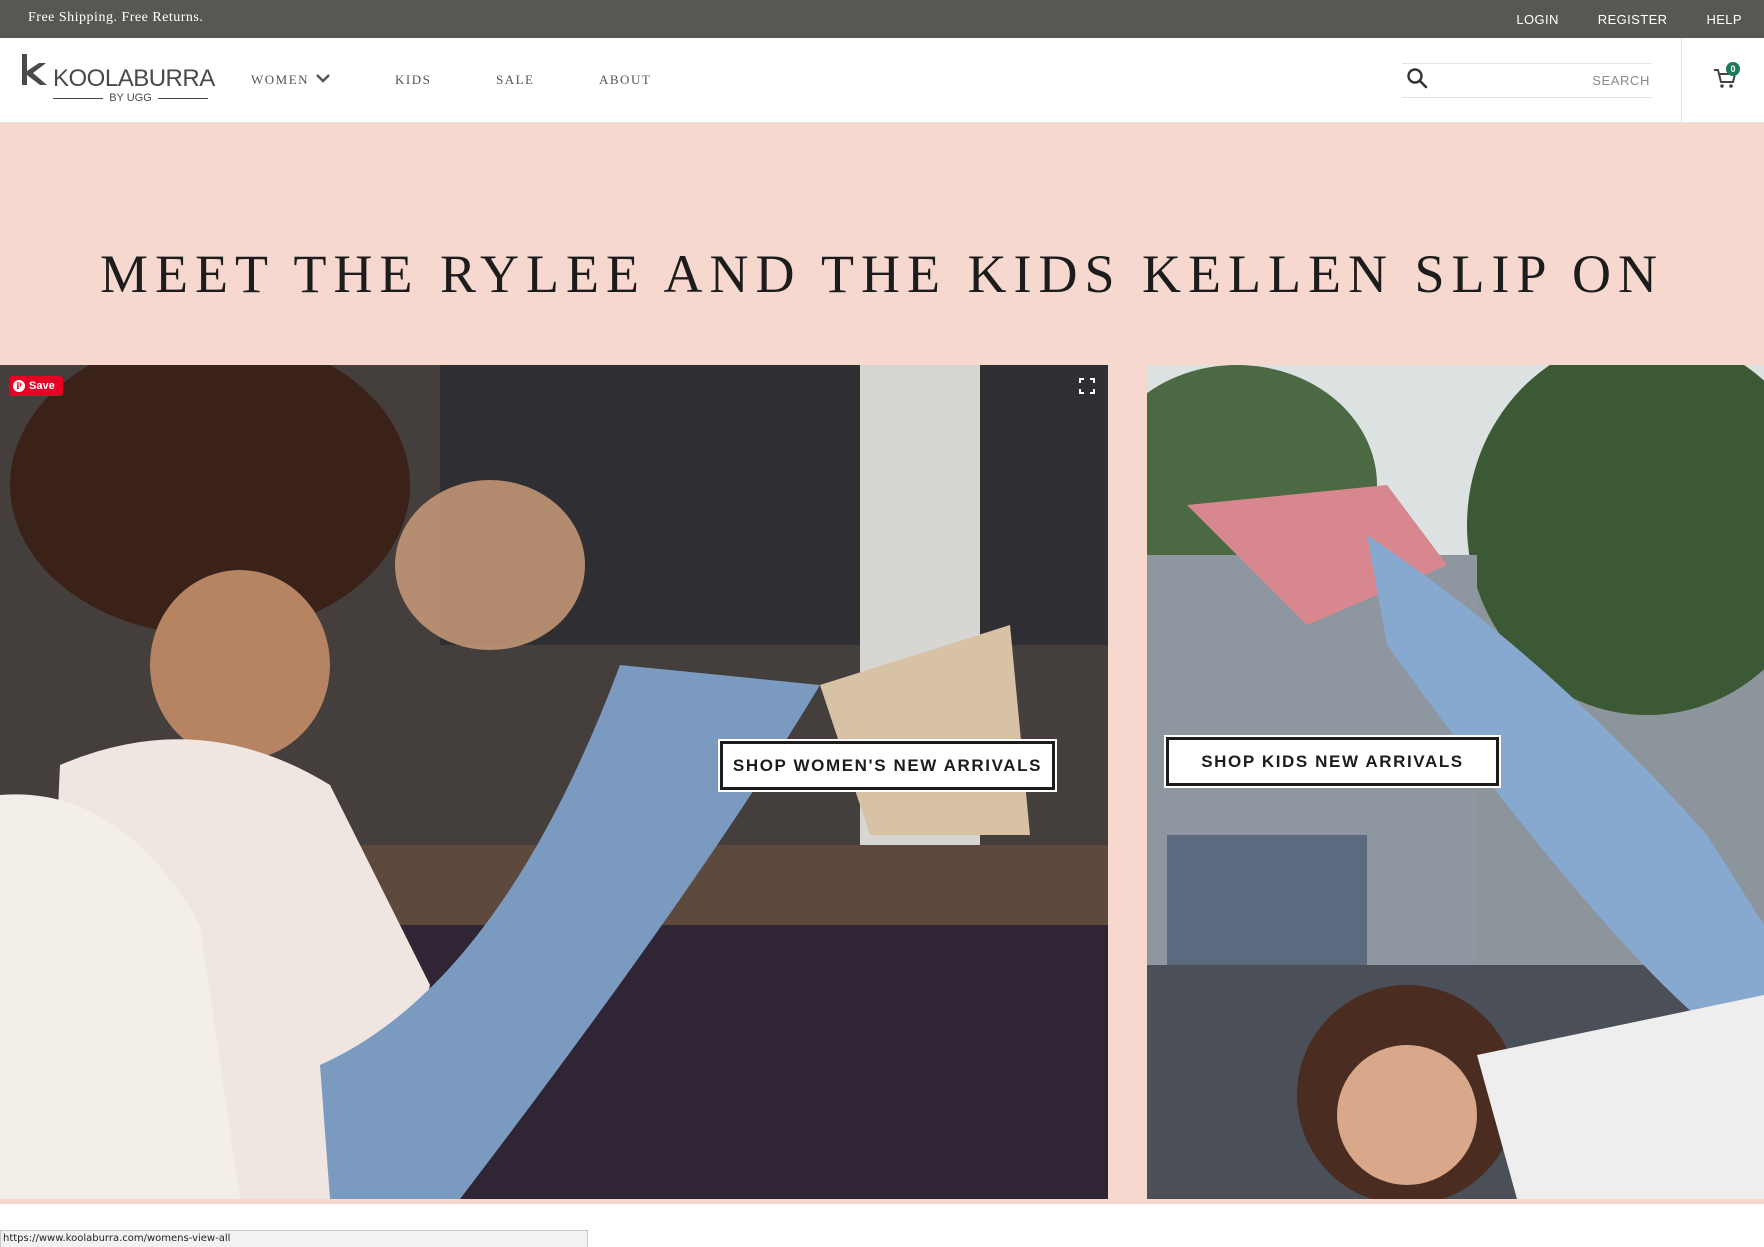 This screenshot has width=1764, height=1247. What do you see at coordinates (1724, 19) in the screenshot?
I see `help-link: HELP` at bounding box center [1724, 19].